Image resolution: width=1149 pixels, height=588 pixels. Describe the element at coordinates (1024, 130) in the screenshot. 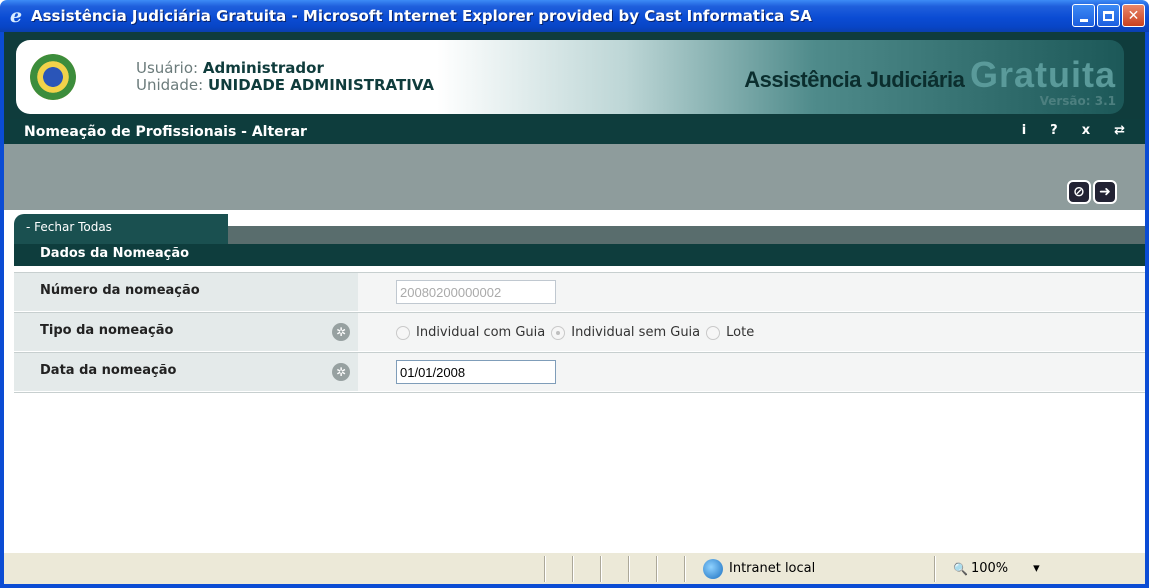

I see `info-icon: i` at that location.